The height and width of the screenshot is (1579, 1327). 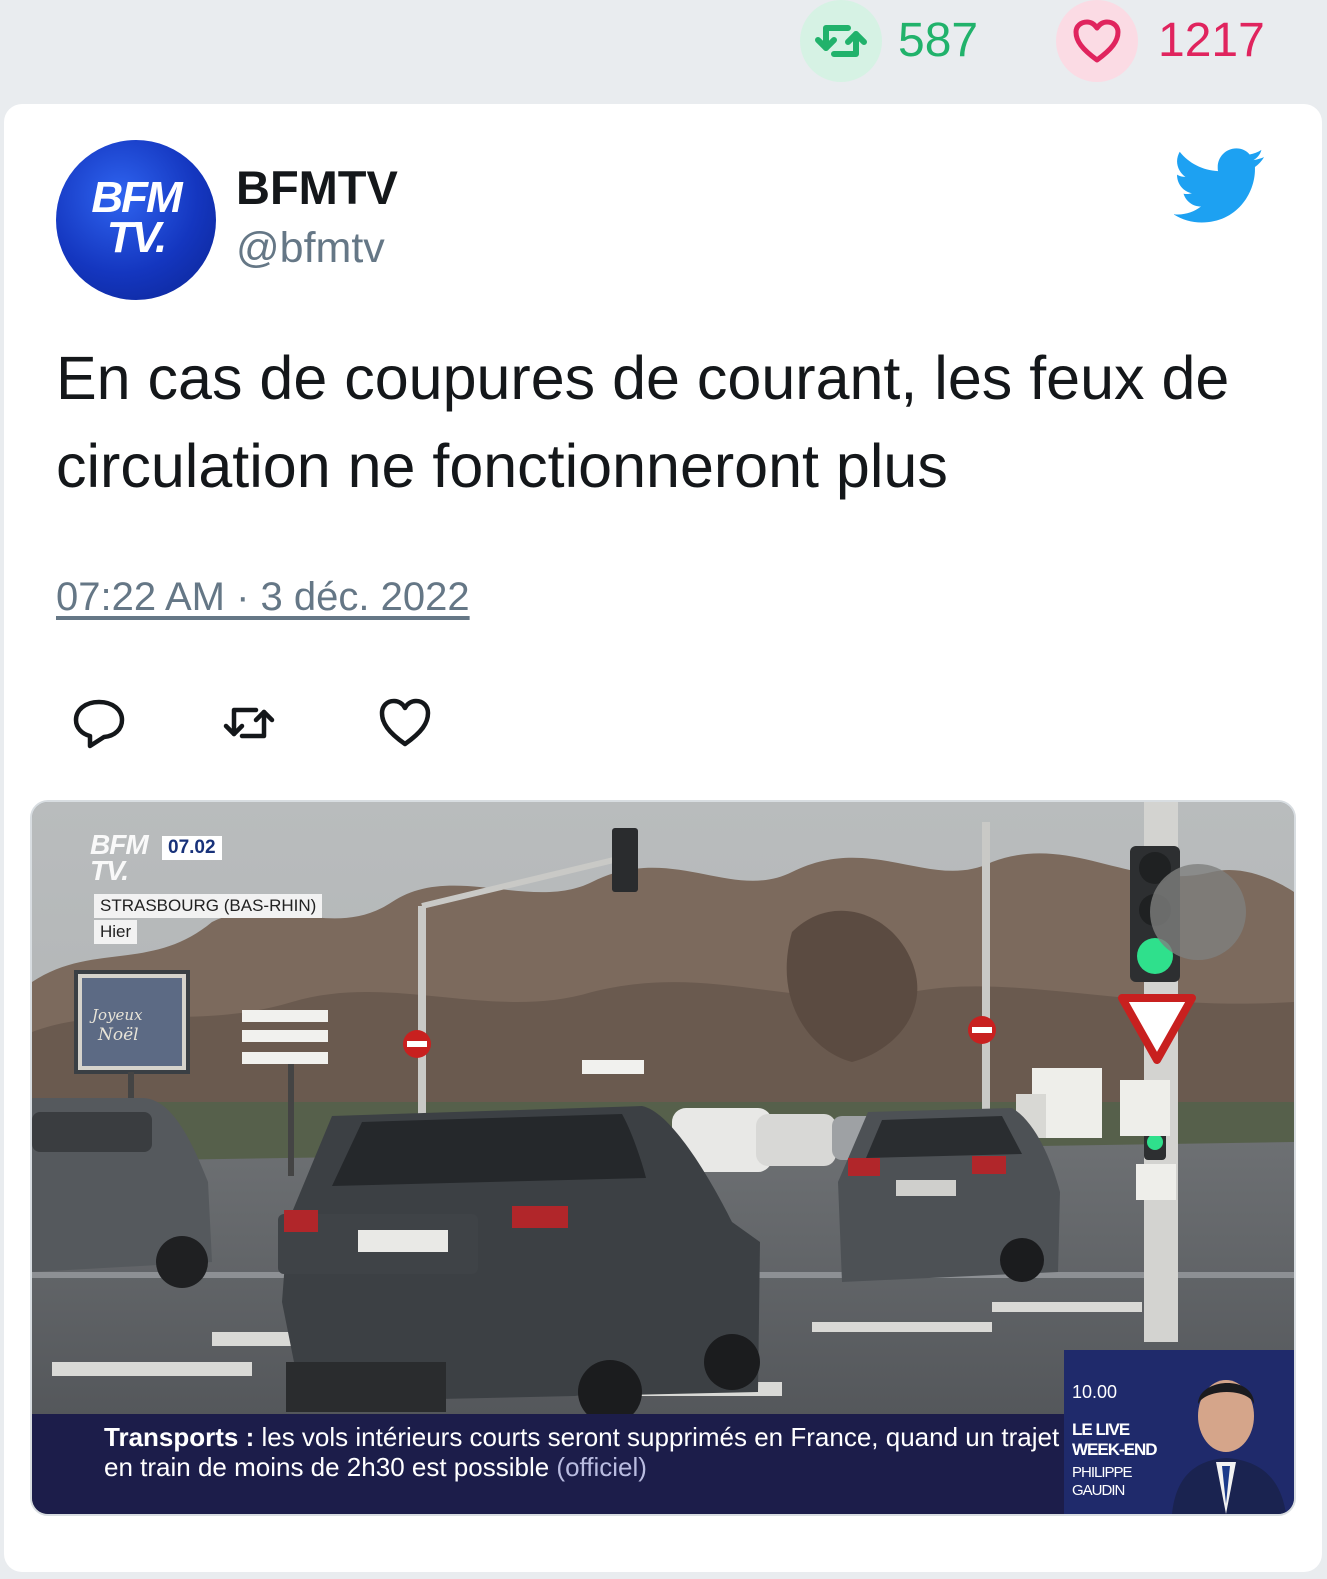 I want to click on retweet-count: 587, so click(x=938, y=40).